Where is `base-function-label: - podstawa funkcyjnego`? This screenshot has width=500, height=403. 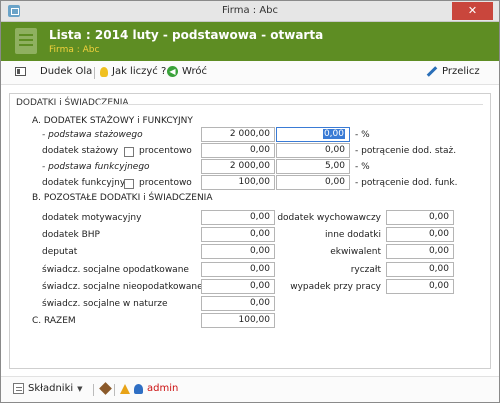
base-function-label: - podstawa funkcyjnego is located at coordinates (96, 167).